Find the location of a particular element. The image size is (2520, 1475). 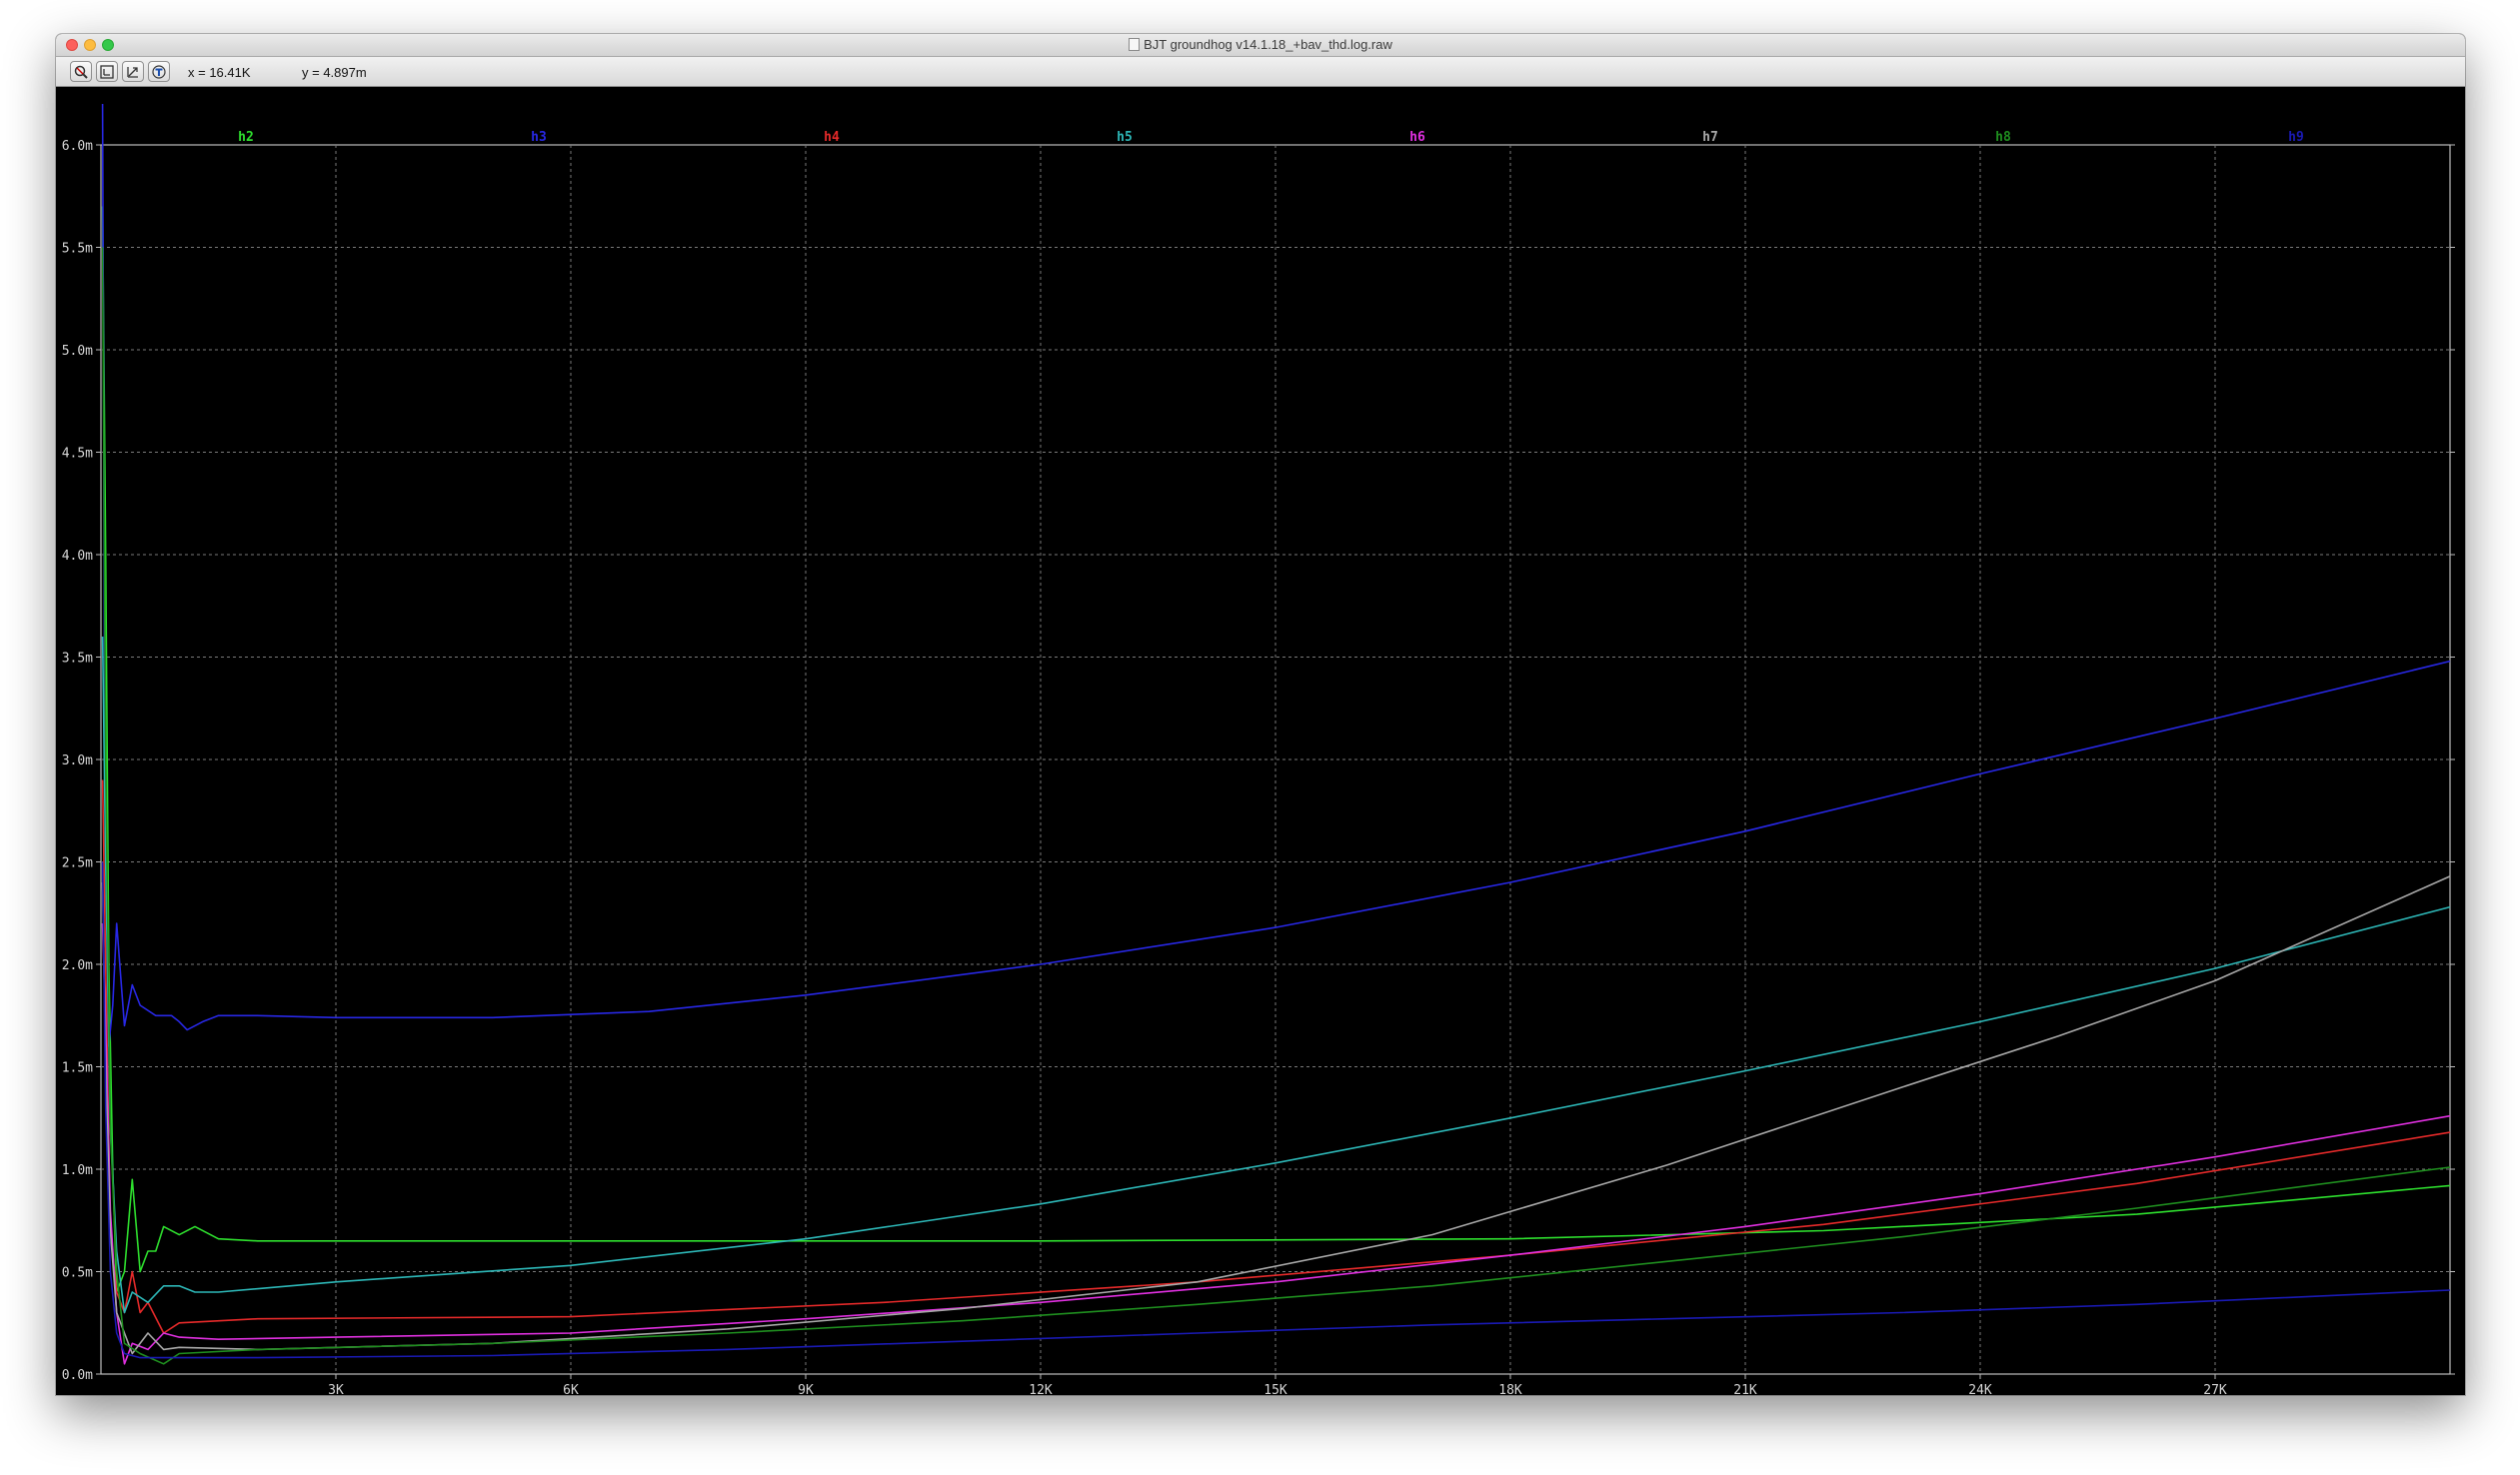

toolbar: x = 16.41K y = 4.897m is located at coordinates (1260, 72).